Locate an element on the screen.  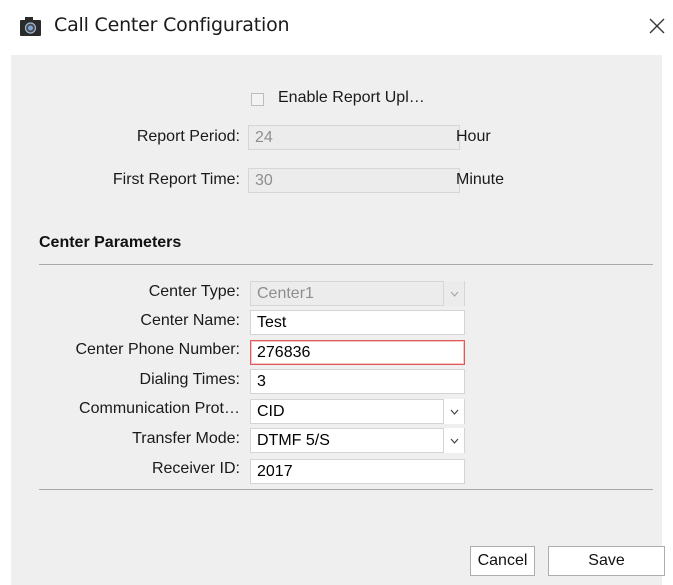
close-icon is located at coordinates (657, 26).